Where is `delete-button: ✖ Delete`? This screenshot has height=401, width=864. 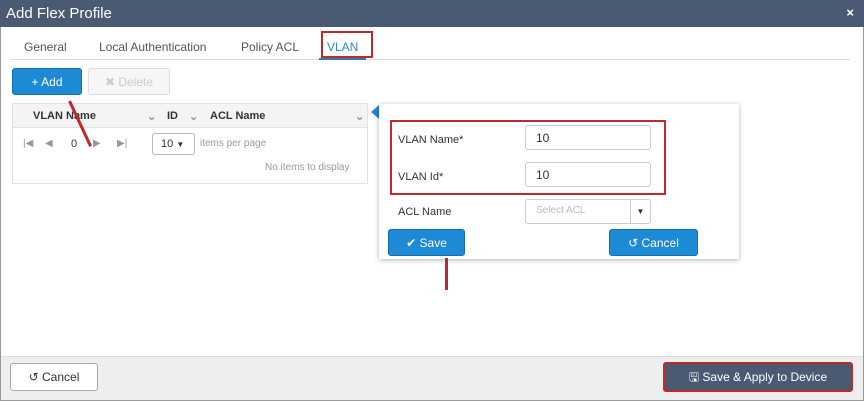 delete-button: ✖ Delete is located at coordinates (129, 81).